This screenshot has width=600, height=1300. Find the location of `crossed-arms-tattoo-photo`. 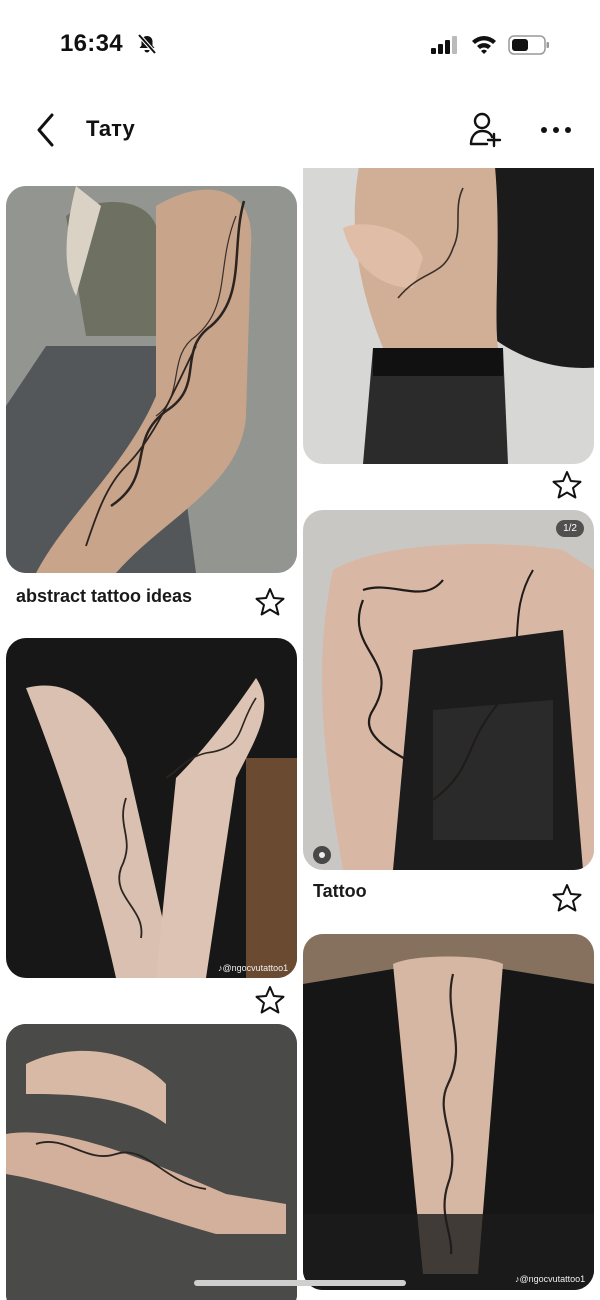

crossed-arms-tattoo-photo is located at coordinates (151, 1162).